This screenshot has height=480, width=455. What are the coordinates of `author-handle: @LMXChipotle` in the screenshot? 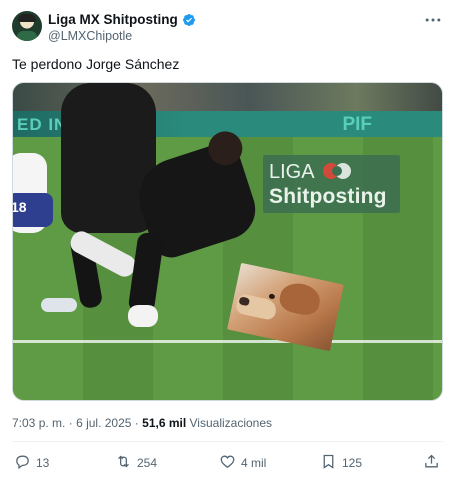 It's located at (90, 36).